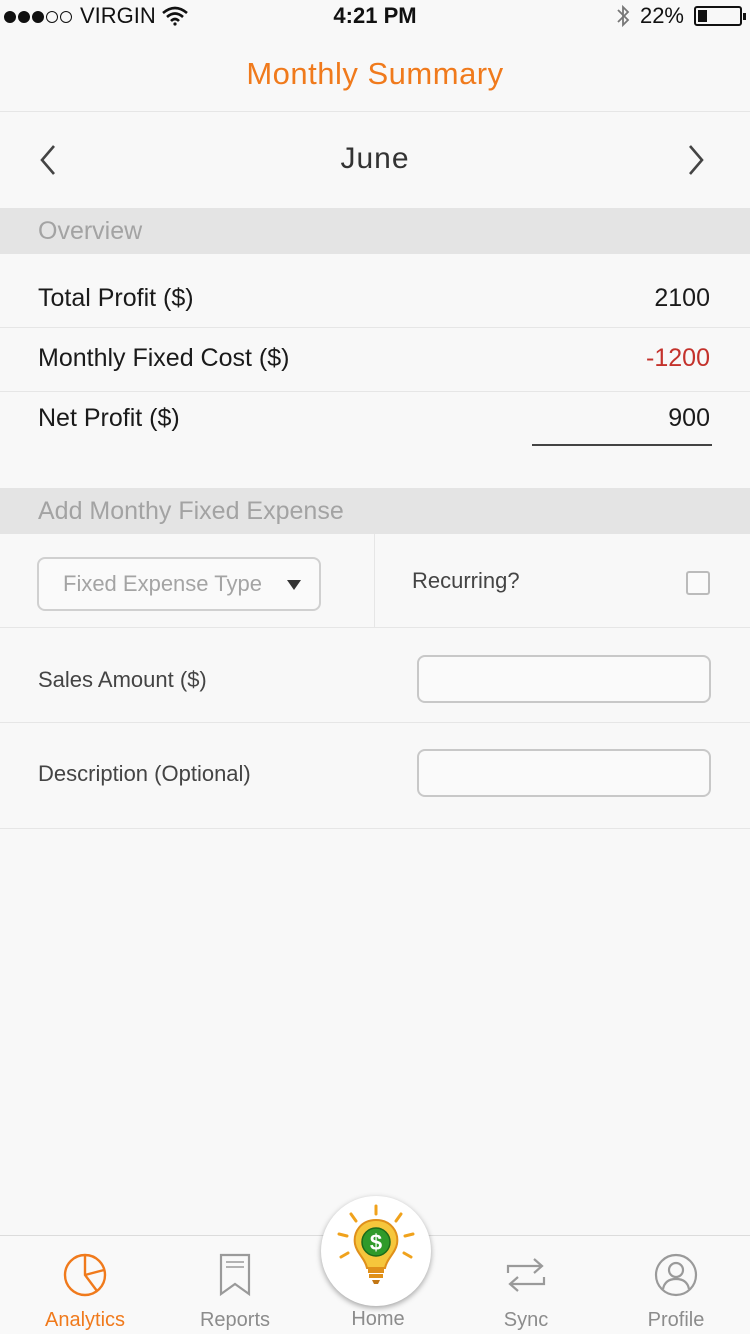 The image size is (750, 1334). Describe the element at coordinates (678, 358) in the screenshot. I see `monthly-fixed-cost-value: -1200` at that location.